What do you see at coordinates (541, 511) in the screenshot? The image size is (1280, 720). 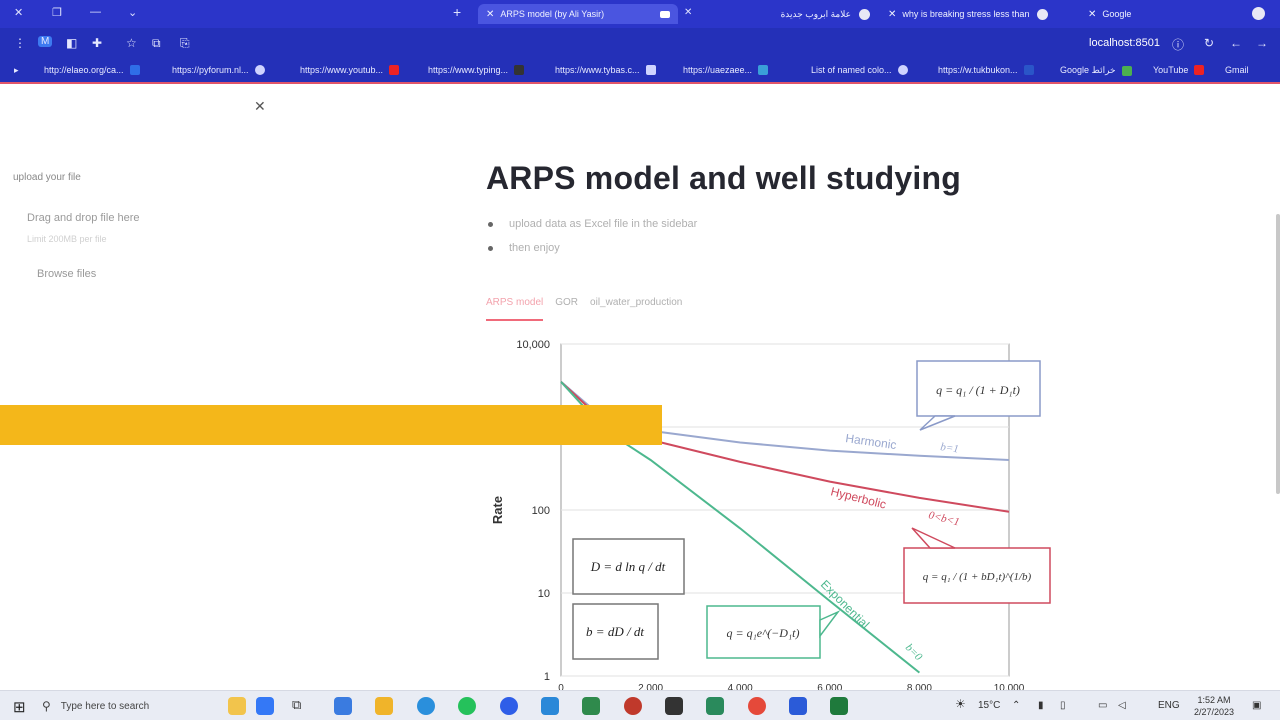 I see `y-tick-label: 100` at bounding box center [541, 511].